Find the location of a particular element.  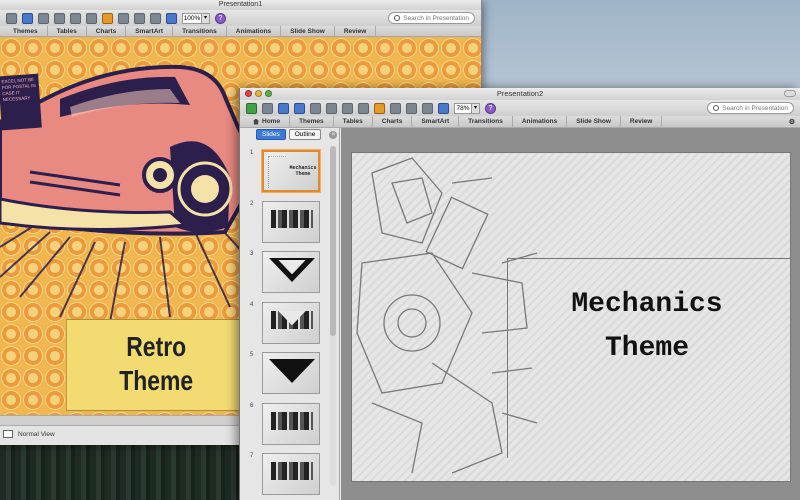

slide-thumbnail: Mechanics Theme is located at coordinates (291, 171).